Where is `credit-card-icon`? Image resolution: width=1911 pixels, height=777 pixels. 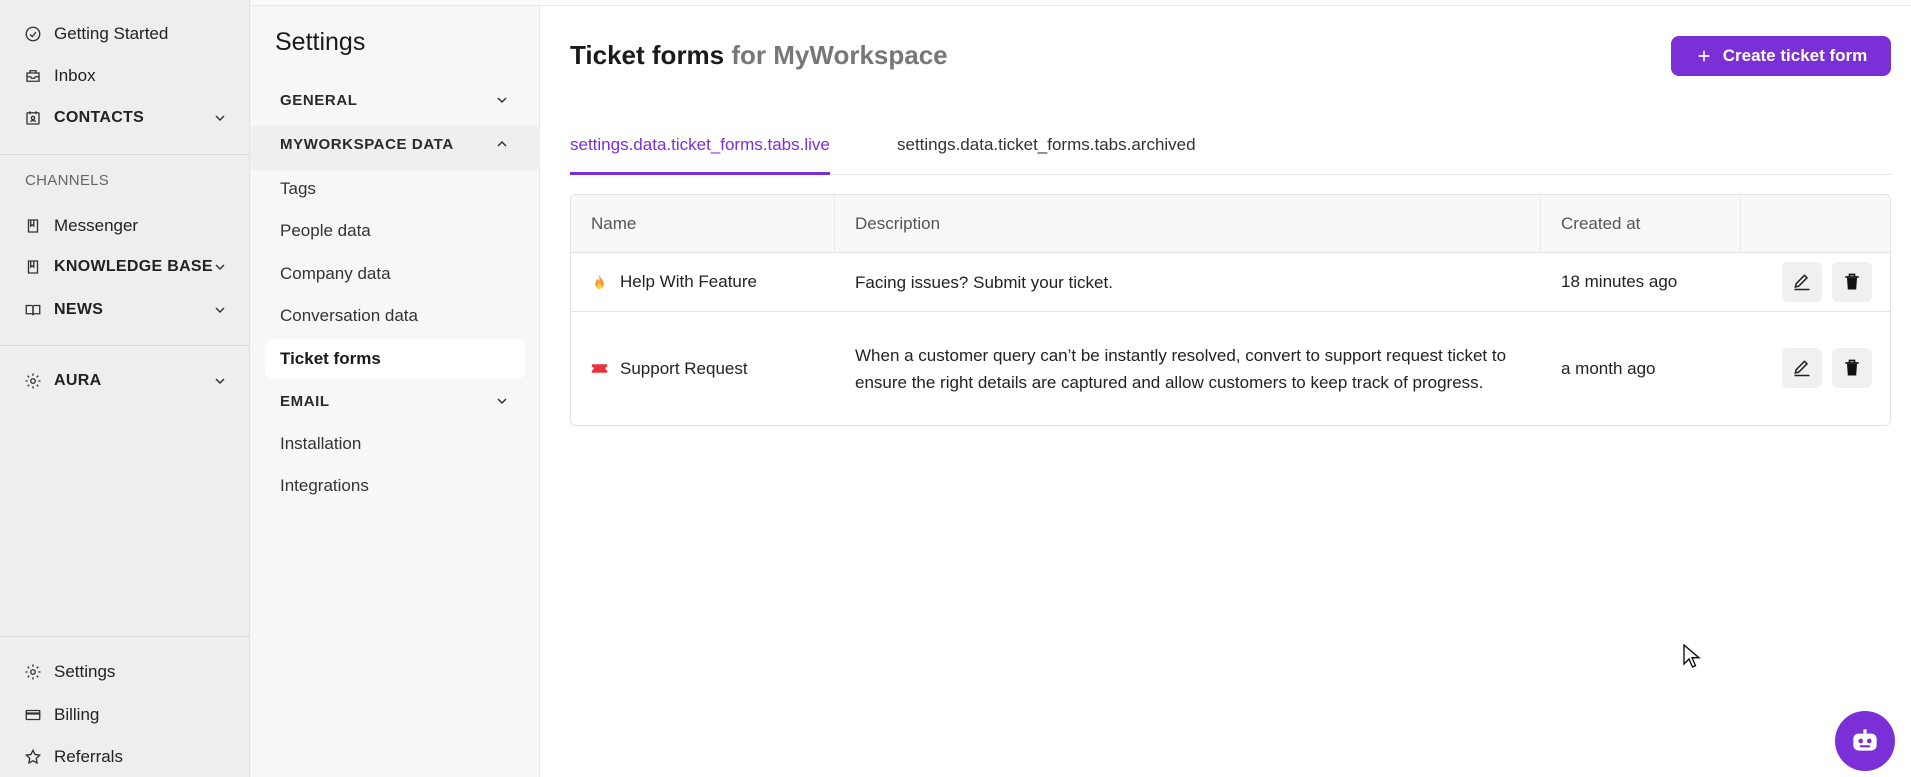 credit-card-icon is located at coordinates (33, 715).